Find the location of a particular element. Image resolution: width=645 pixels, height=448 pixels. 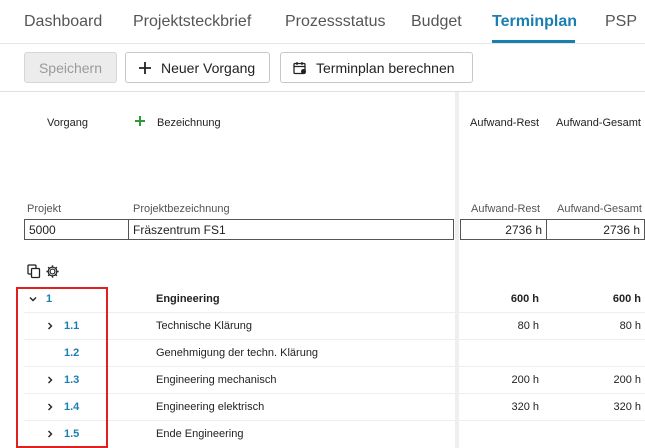

project-id-value: 5000 is located at coordinates (42, 229).